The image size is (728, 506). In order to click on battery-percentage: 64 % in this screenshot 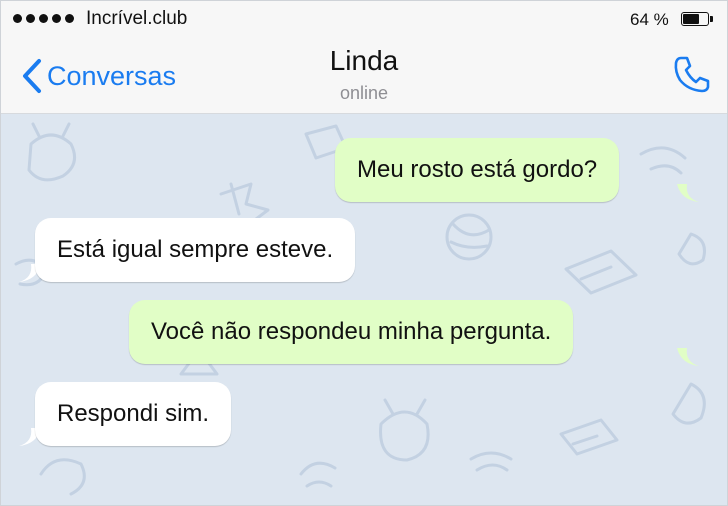, I will do `click(649, 19)`.